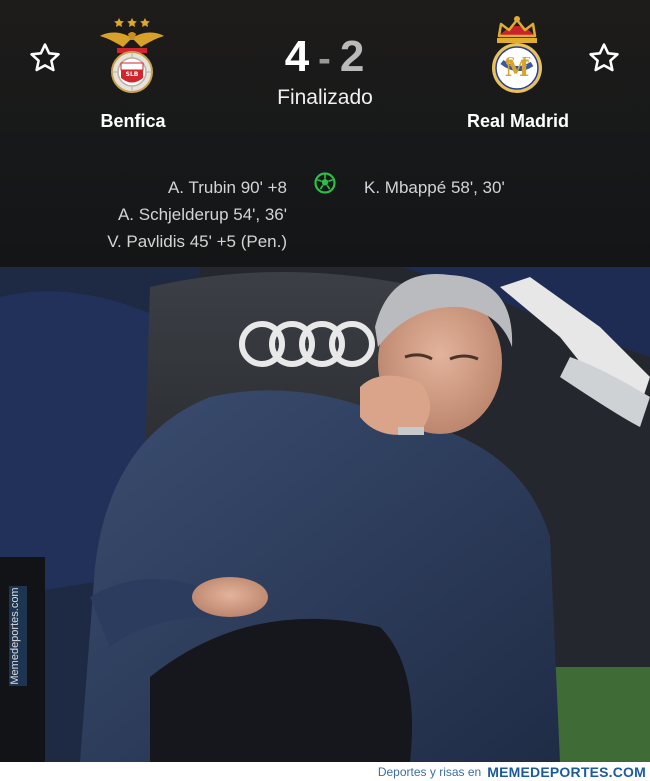  I want to click on svg-text: F, so click(526, 62).